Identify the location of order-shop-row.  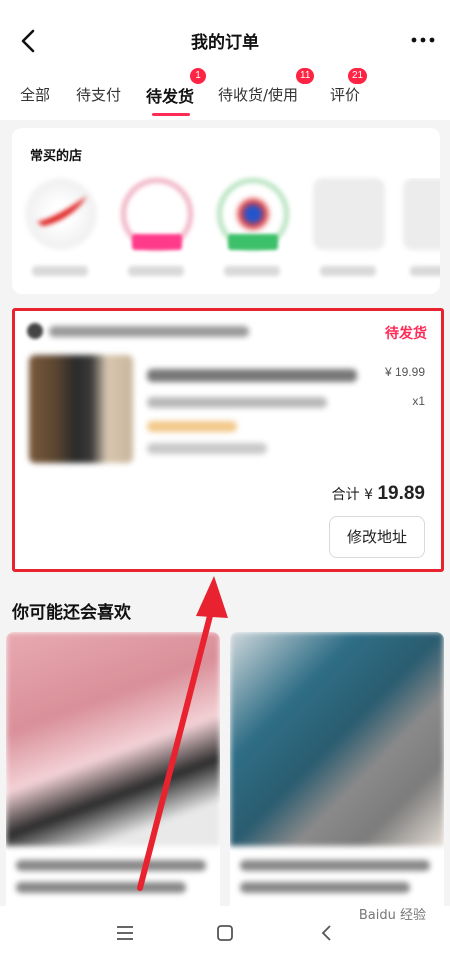
(142, 331).